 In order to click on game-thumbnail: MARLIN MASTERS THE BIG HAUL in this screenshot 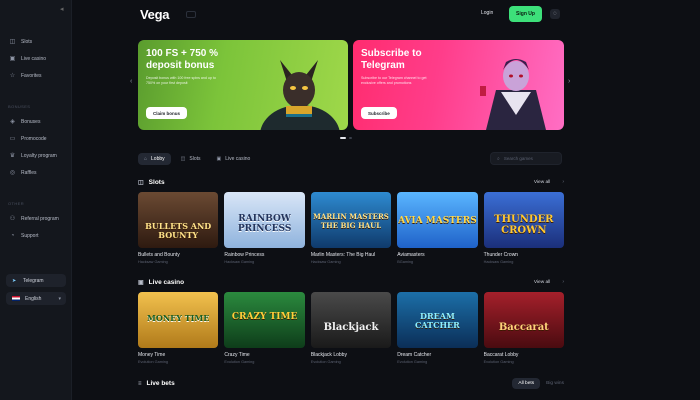, I will do `click(351, 220)`.